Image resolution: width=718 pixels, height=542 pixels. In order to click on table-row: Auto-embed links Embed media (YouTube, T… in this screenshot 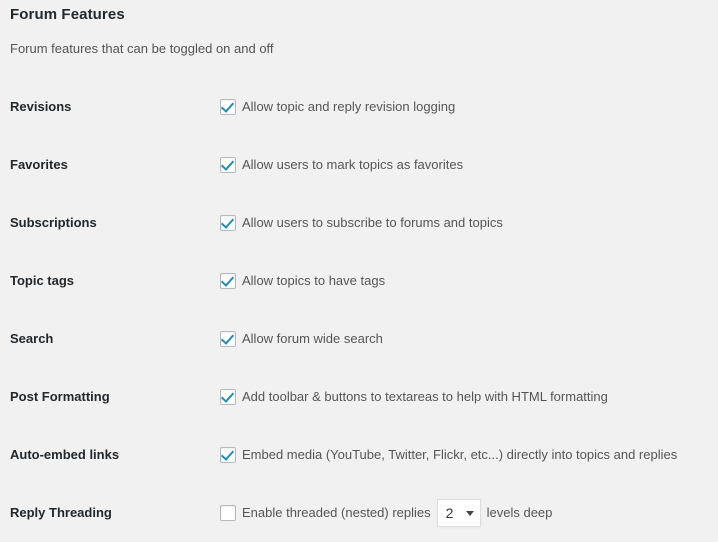, I will do `click(359, 455)`.